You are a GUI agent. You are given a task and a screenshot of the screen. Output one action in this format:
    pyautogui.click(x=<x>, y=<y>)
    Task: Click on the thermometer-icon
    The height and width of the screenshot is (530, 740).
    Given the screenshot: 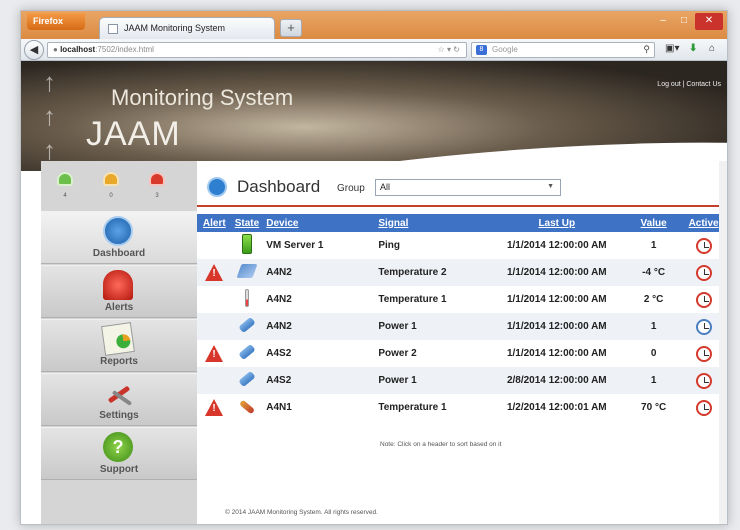 What is the action you would take?
    pyautogui.click(x=246, y=298)
    